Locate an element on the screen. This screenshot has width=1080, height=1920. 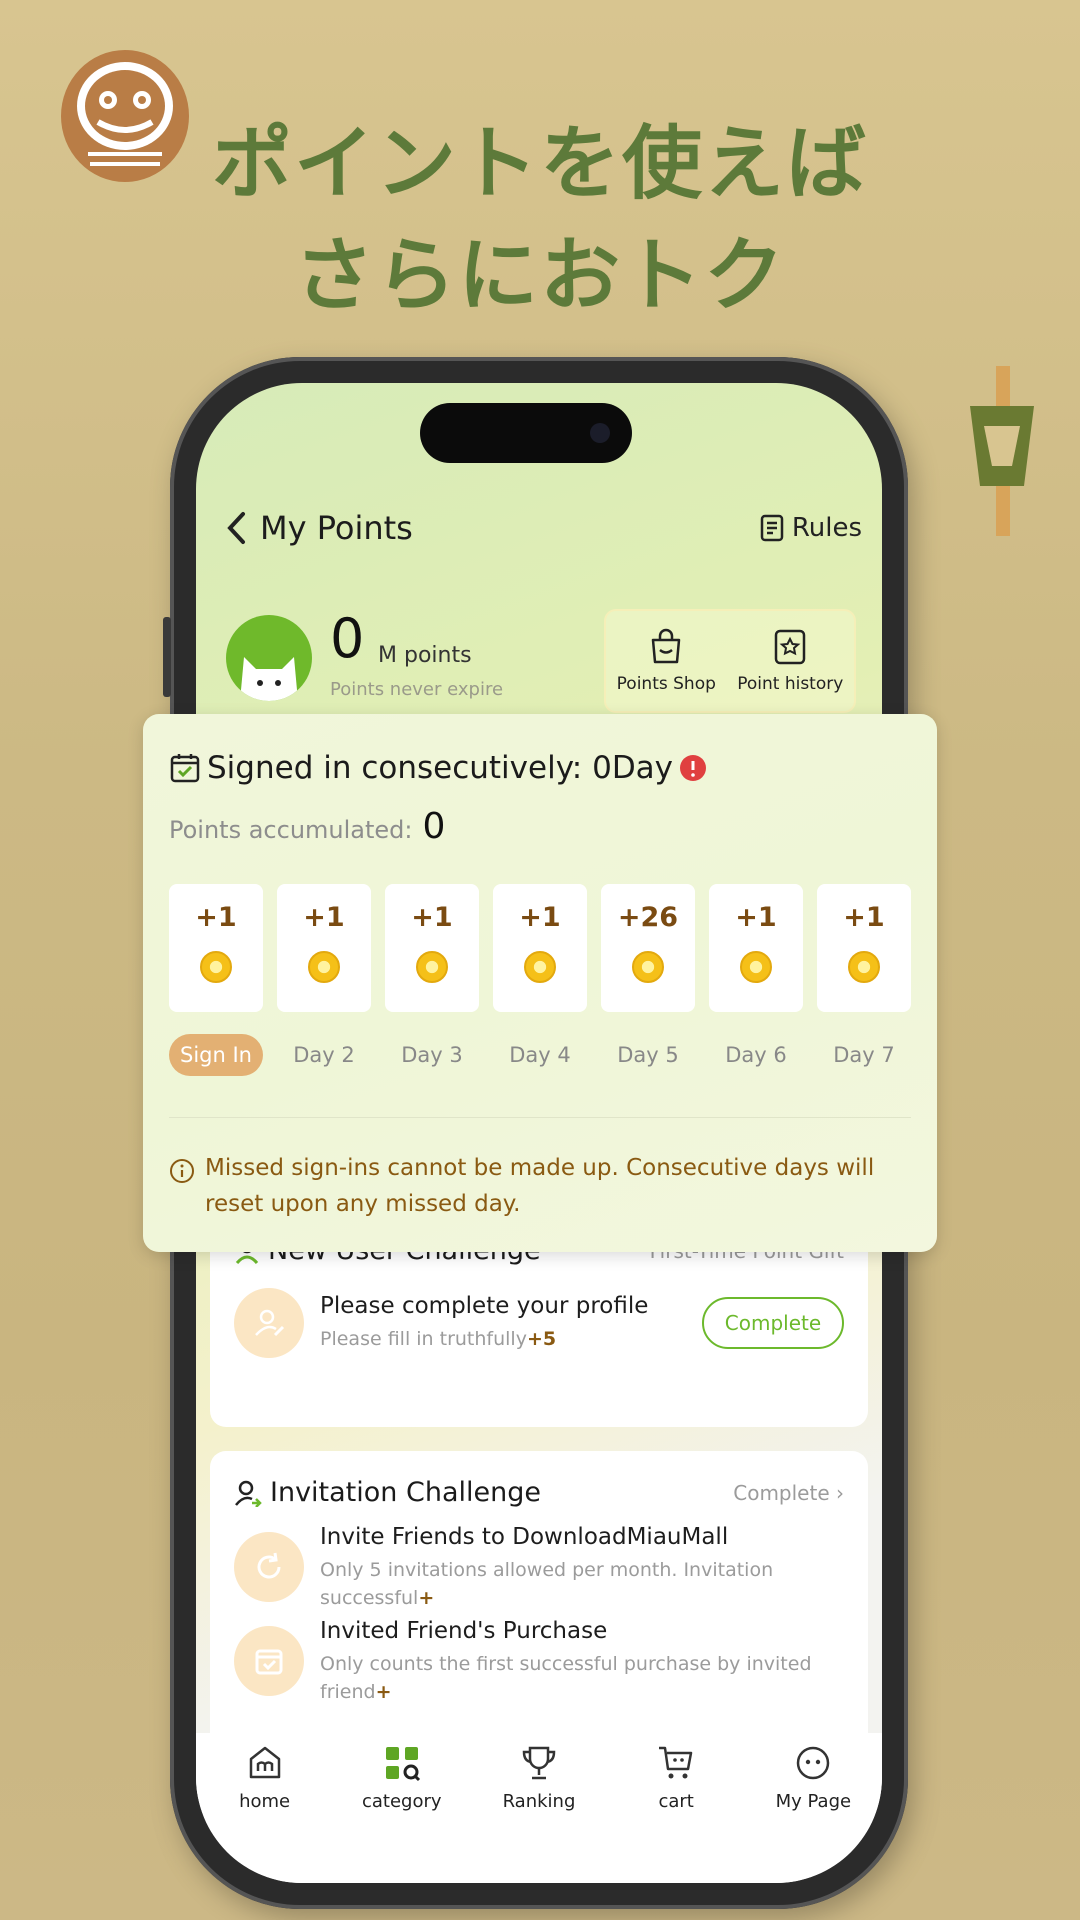
invitation-complete-link: Complete › is located at coordinates (788, 1493).